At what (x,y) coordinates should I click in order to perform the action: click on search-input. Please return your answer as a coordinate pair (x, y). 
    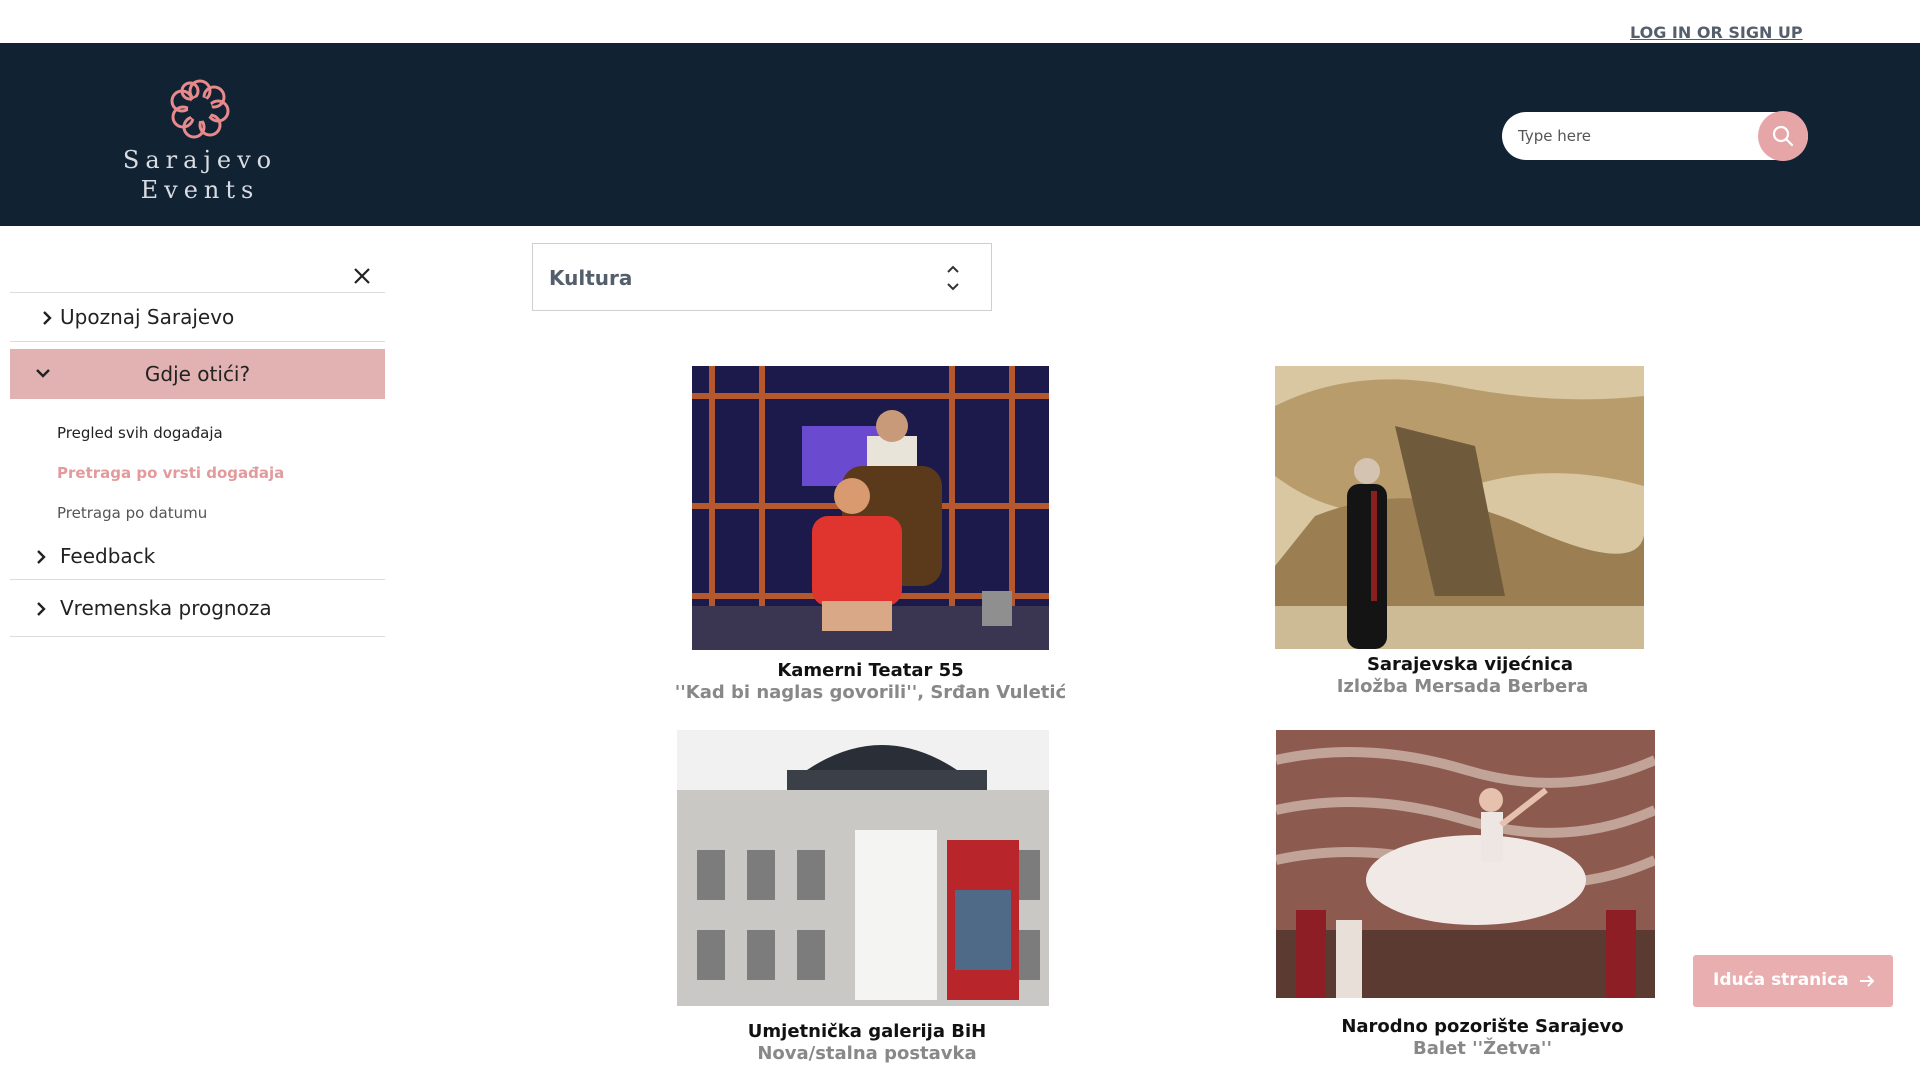
    Looking at the image, I should click on (1633, 136).